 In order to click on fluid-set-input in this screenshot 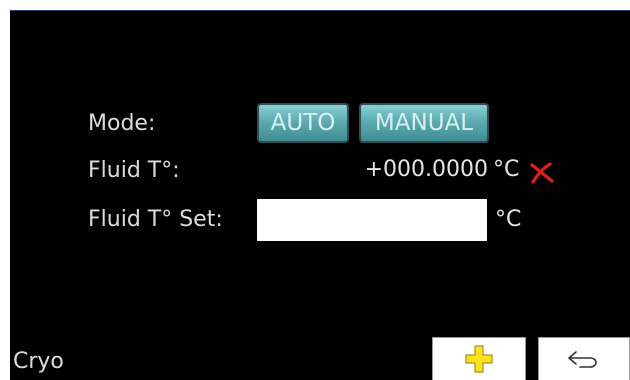, I will do `click(372, 220)`.